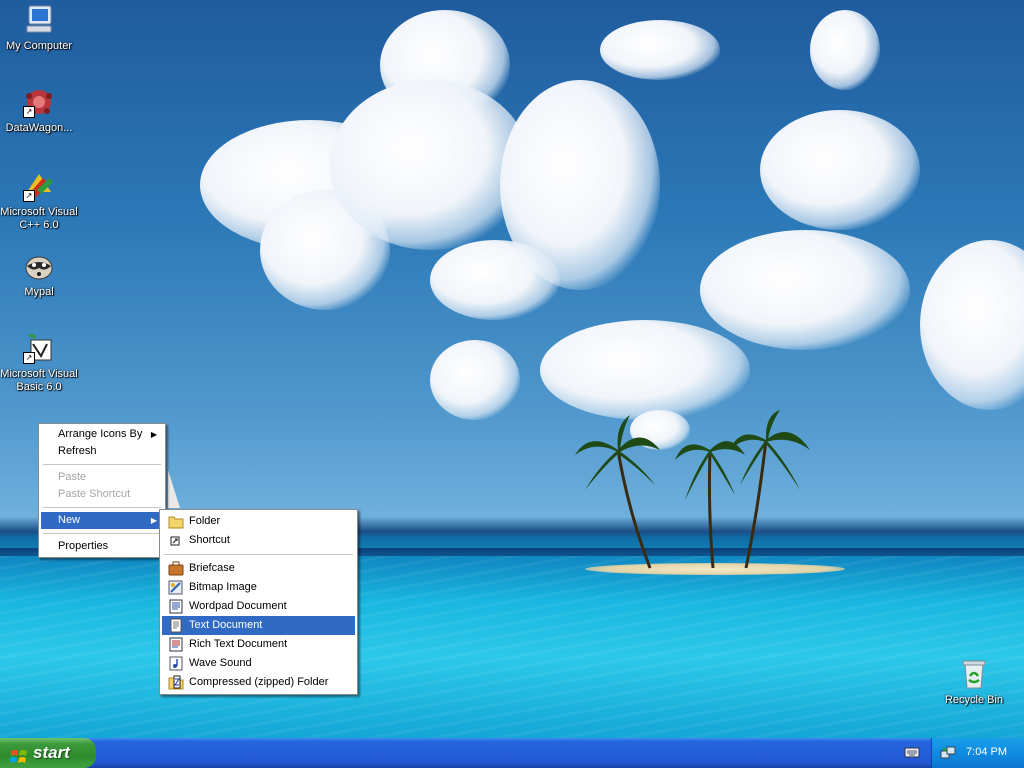  Describe the element at coordinates (83, 546) in the screenshot. I see `menu-item-label: Properties` at that location.